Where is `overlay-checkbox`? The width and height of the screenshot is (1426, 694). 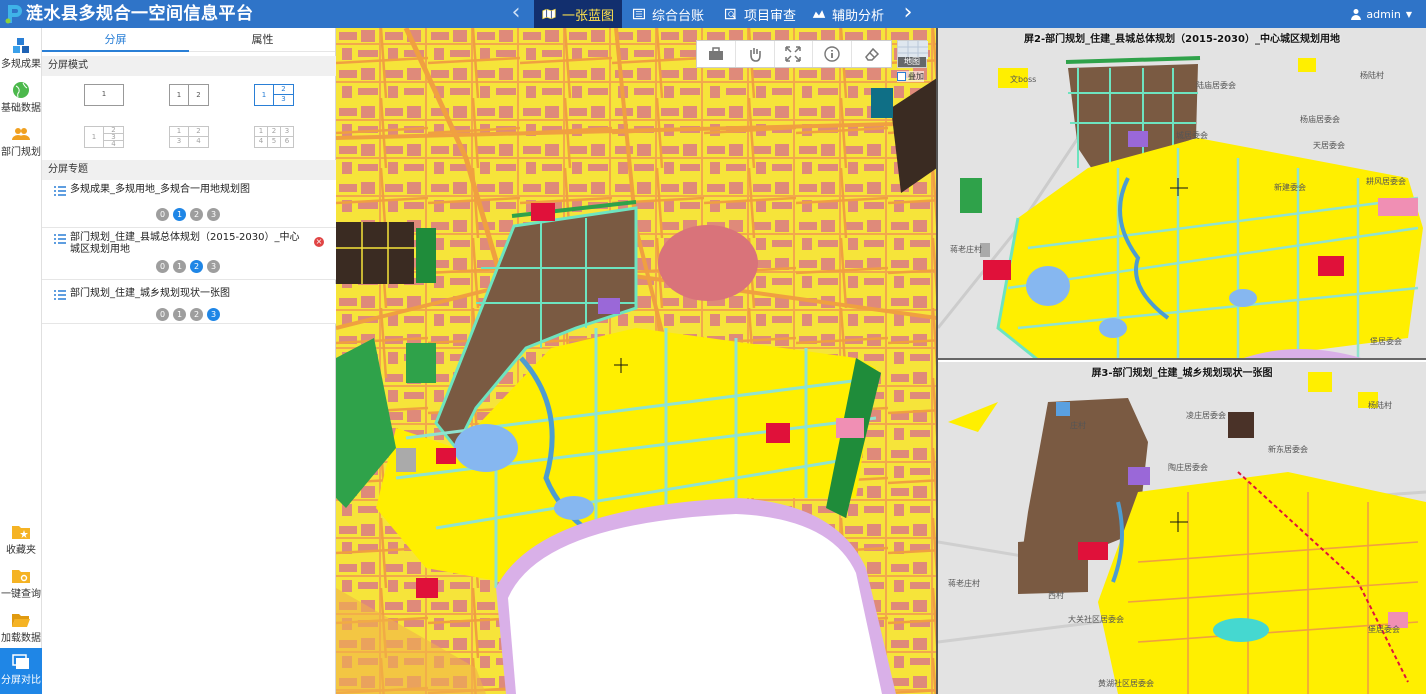
overlay-checkbox is located at coordinates (901, 76).